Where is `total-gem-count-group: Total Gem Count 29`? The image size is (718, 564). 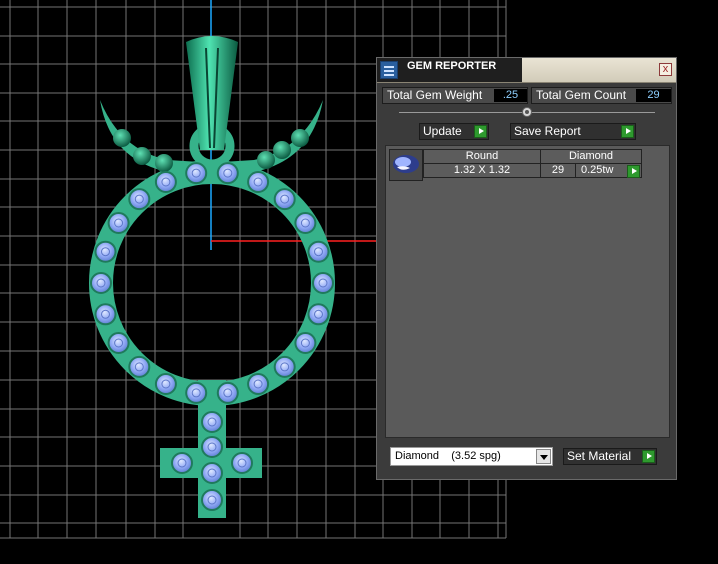 total-gem-count-group: Total Gem Count 29 is located at coordinates (601, 95).